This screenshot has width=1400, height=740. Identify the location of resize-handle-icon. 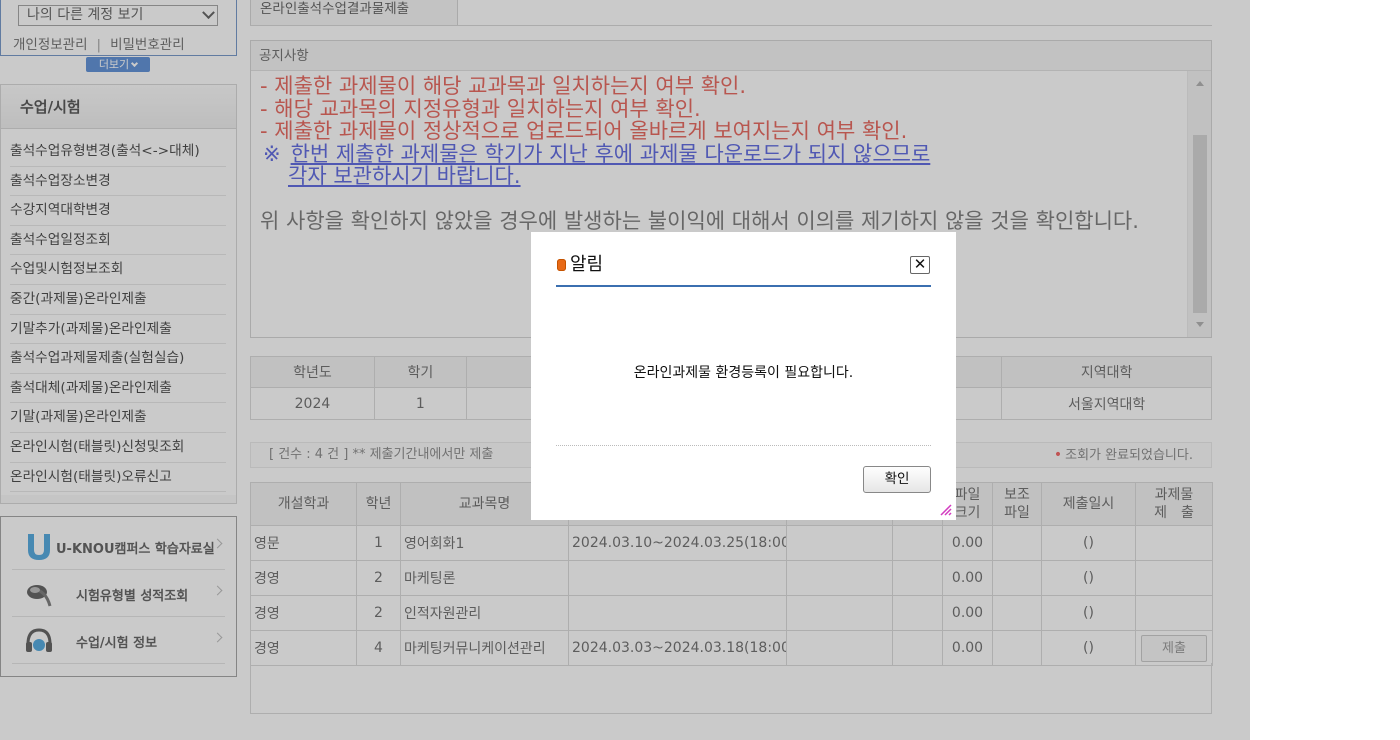
(945, 509).